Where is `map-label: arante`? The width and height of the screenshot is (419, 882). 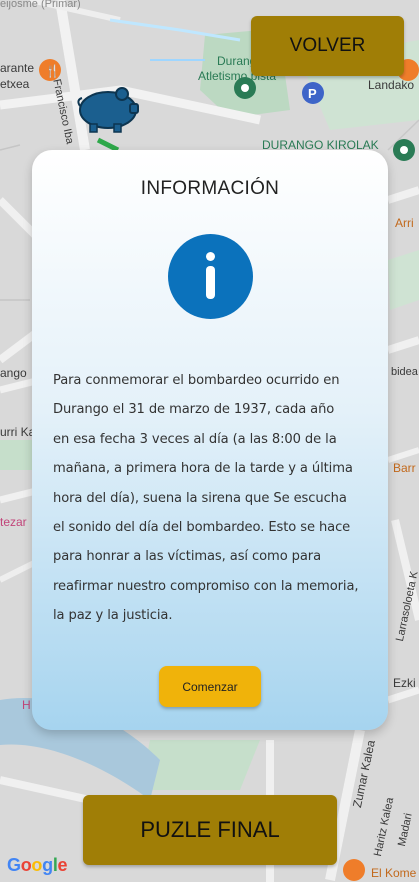 map-label: arante is located at coordinates (17, 68).